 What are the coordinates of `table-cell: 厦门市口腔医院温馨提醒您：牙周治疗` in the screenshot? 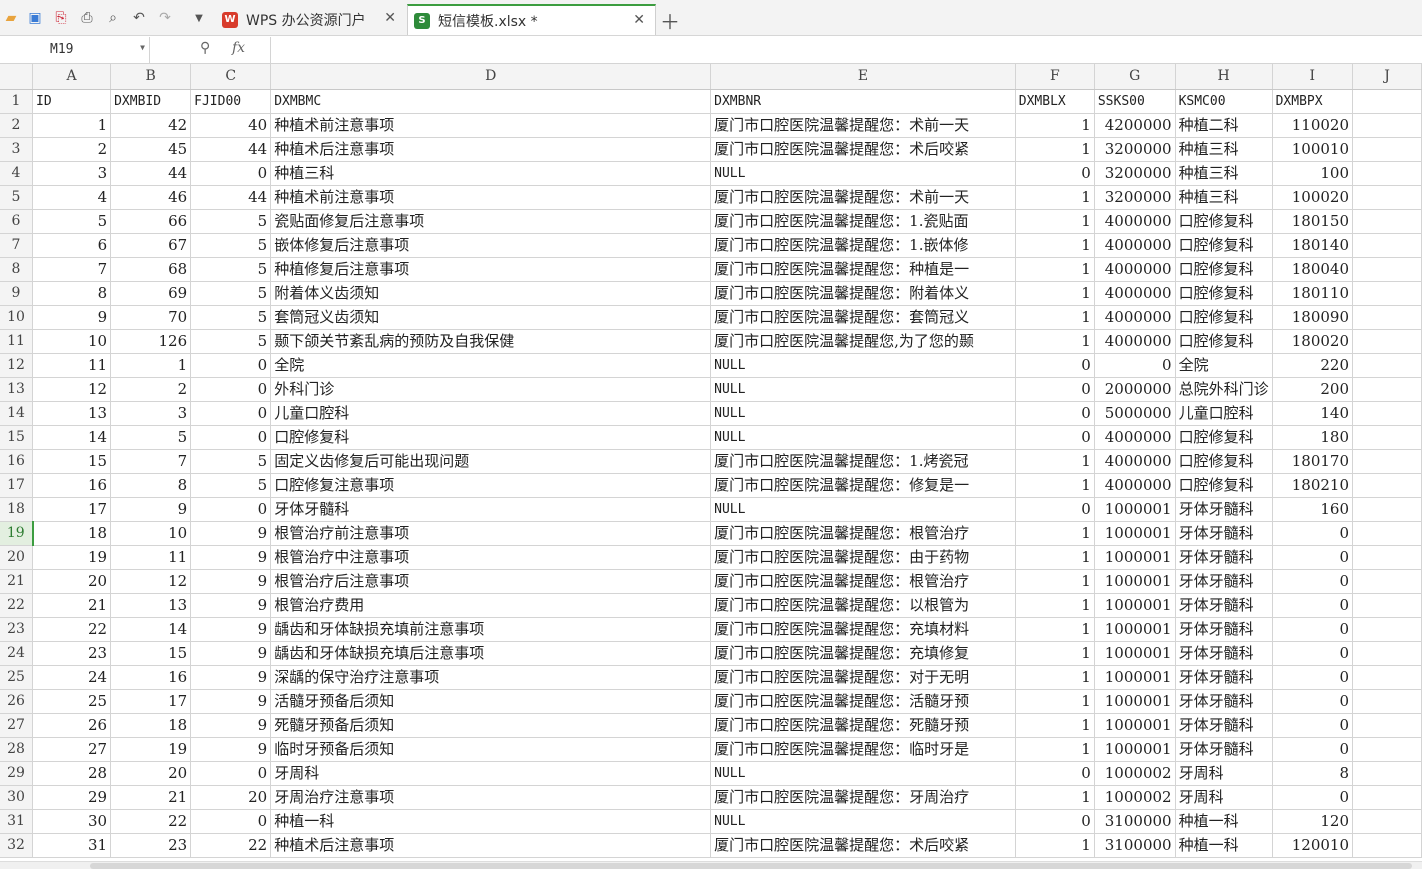 It's located at (863, 797).